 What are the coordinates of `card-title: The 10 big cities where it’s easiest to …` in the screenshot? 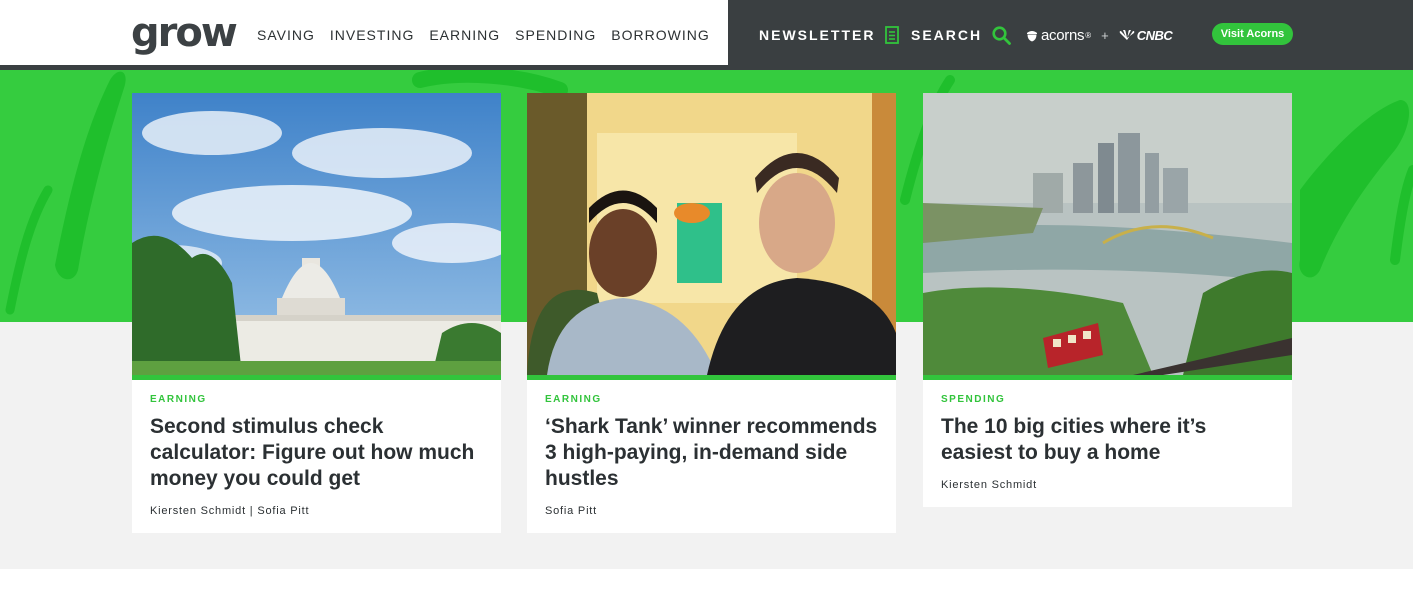 It's located at (1107, 440).